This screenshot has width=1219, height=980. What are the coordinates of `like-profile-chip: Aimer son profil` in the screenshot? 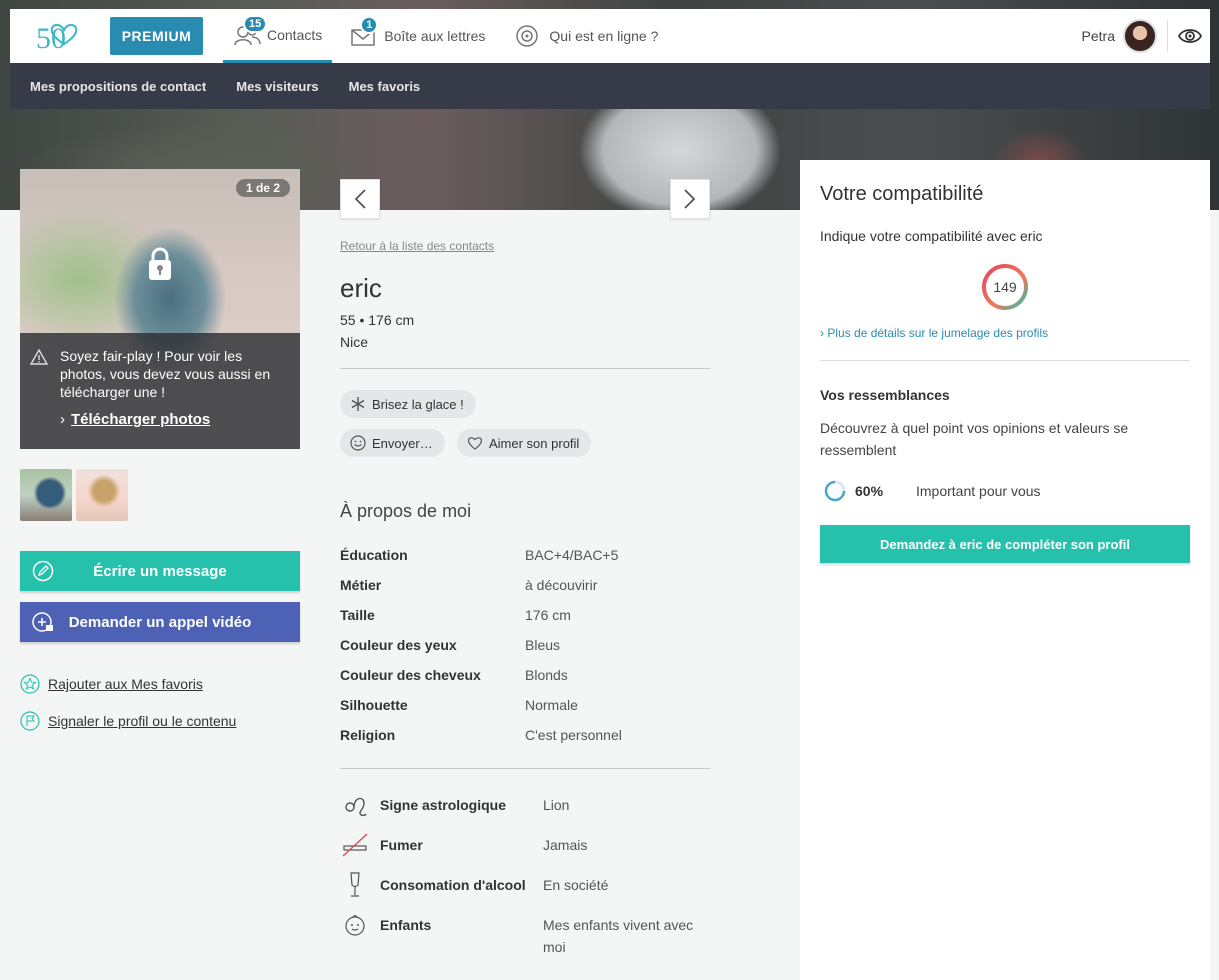 It's located at (524, 443).